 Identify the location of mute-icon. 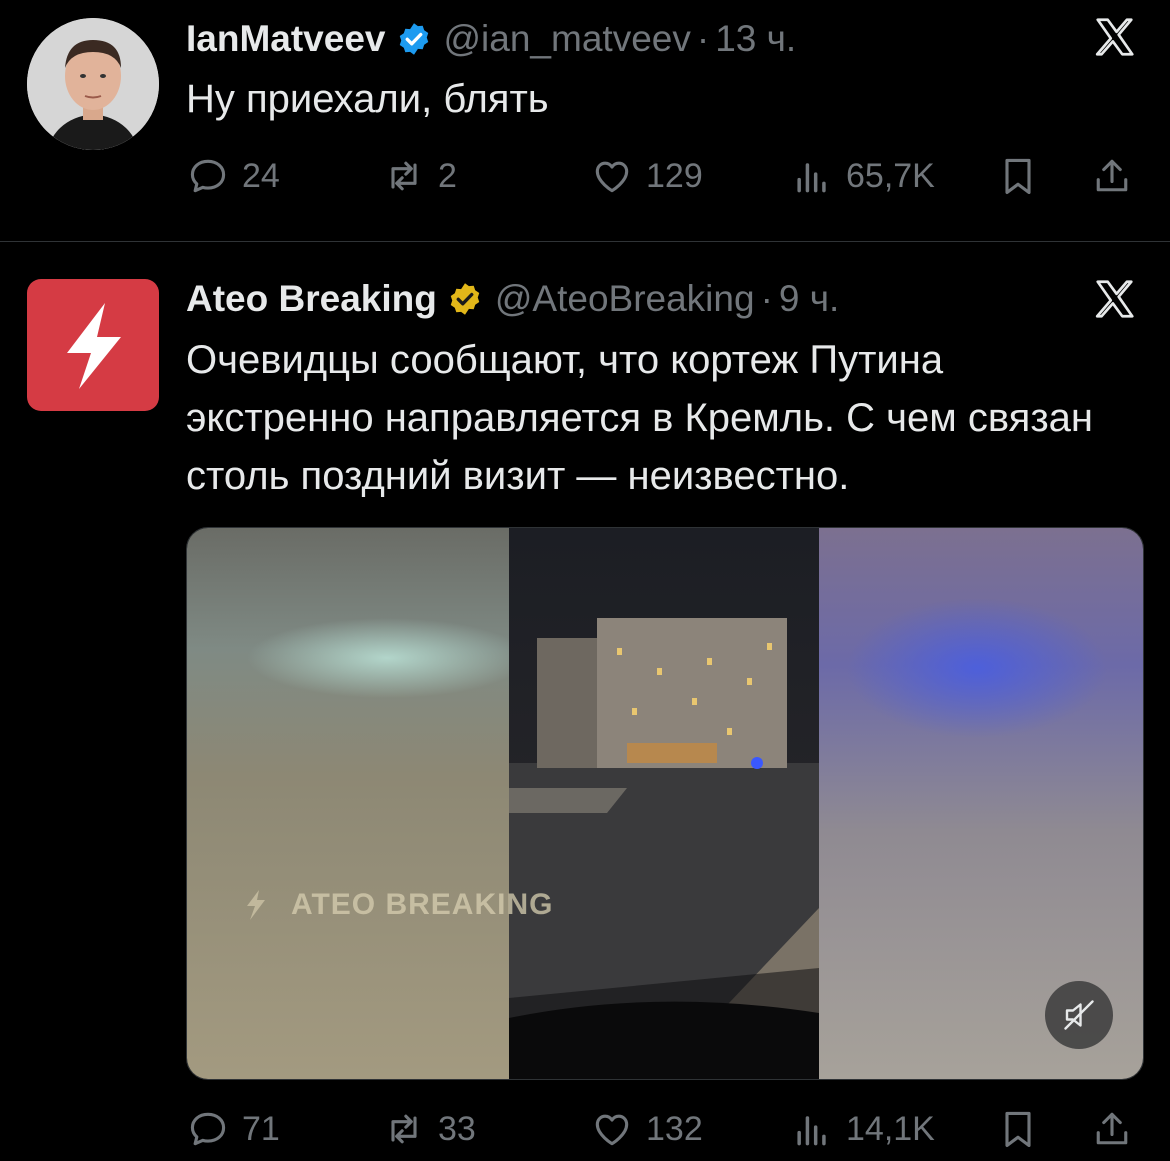
(1079, 1015).